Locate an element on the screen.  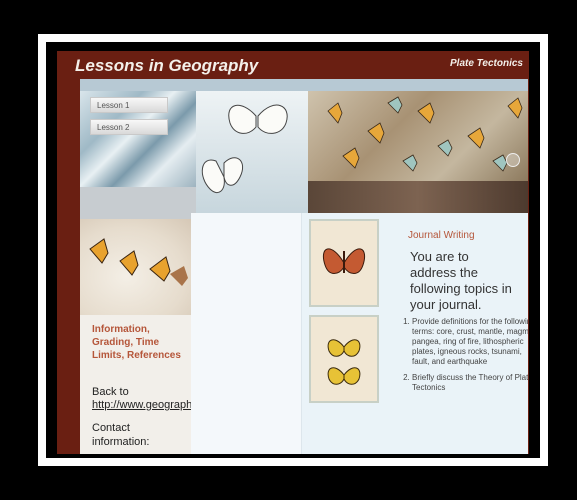
butterfly-collection-image is located at coordinates (418, 136).